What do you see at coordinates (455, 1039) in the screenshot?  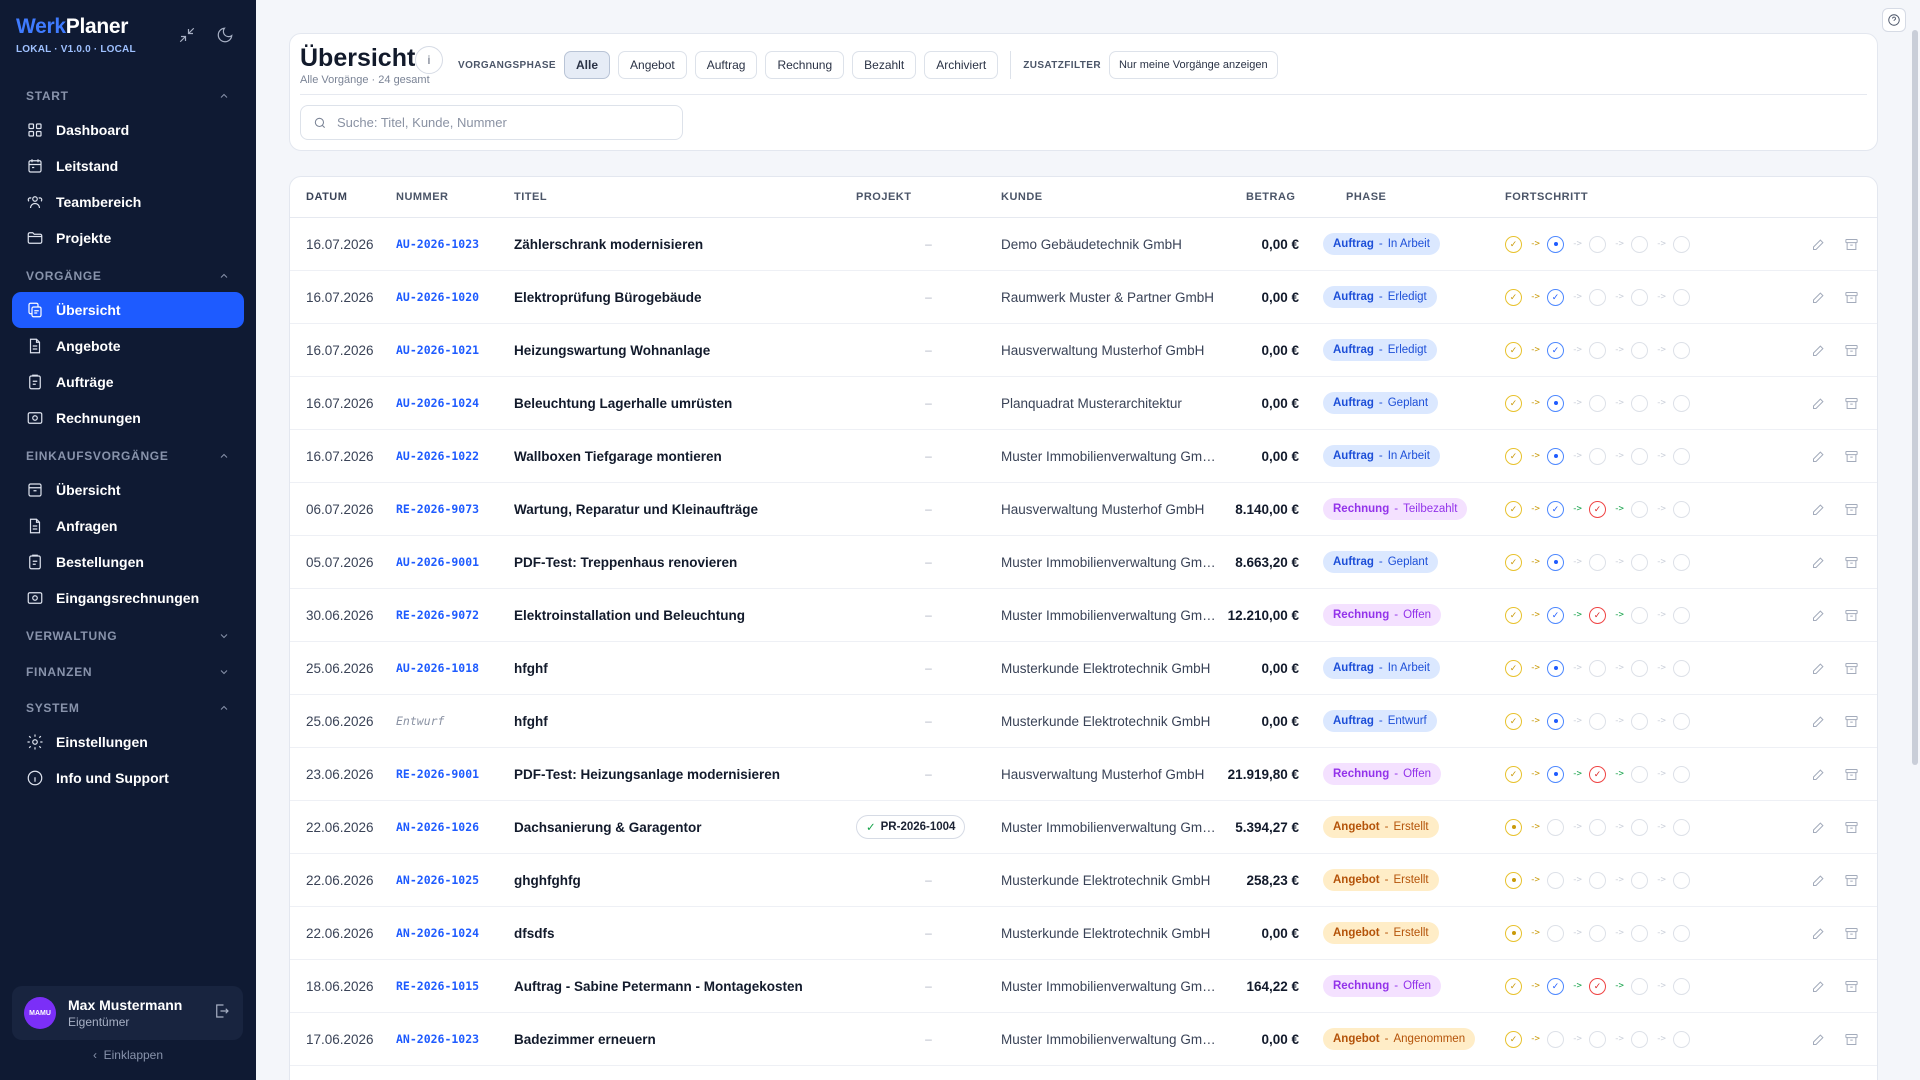 I see `cell-number: AN-2026-1023` at bounding box center [455, 1039].